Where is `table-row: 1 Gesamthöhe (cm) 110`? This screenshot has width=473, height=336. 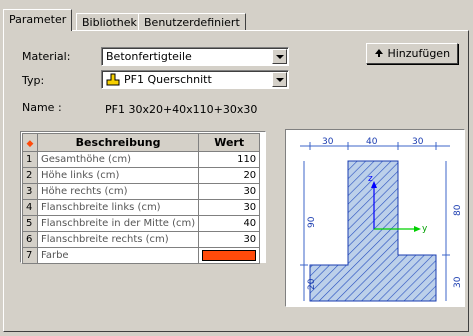 table-row: 1 Gesamthöhe (cm) 110 is located at coordinates (141, 159).